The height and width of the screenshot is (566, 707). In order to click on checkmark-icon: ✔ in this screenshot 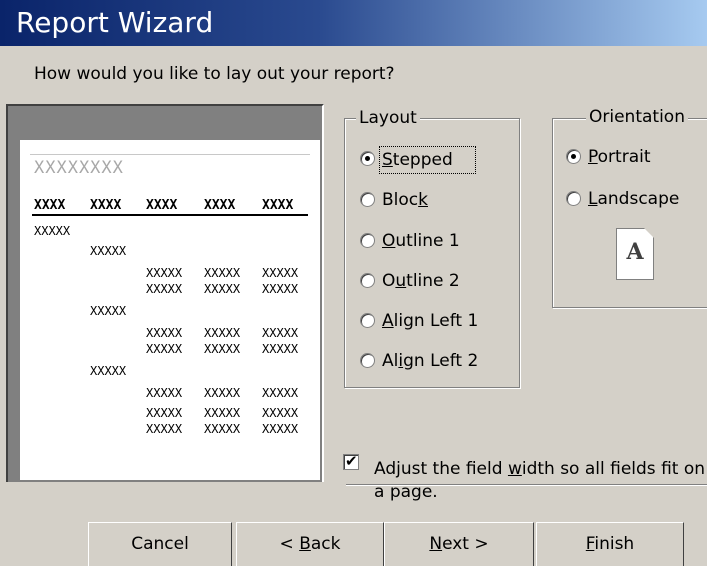, I will do `click(351, 461)`.